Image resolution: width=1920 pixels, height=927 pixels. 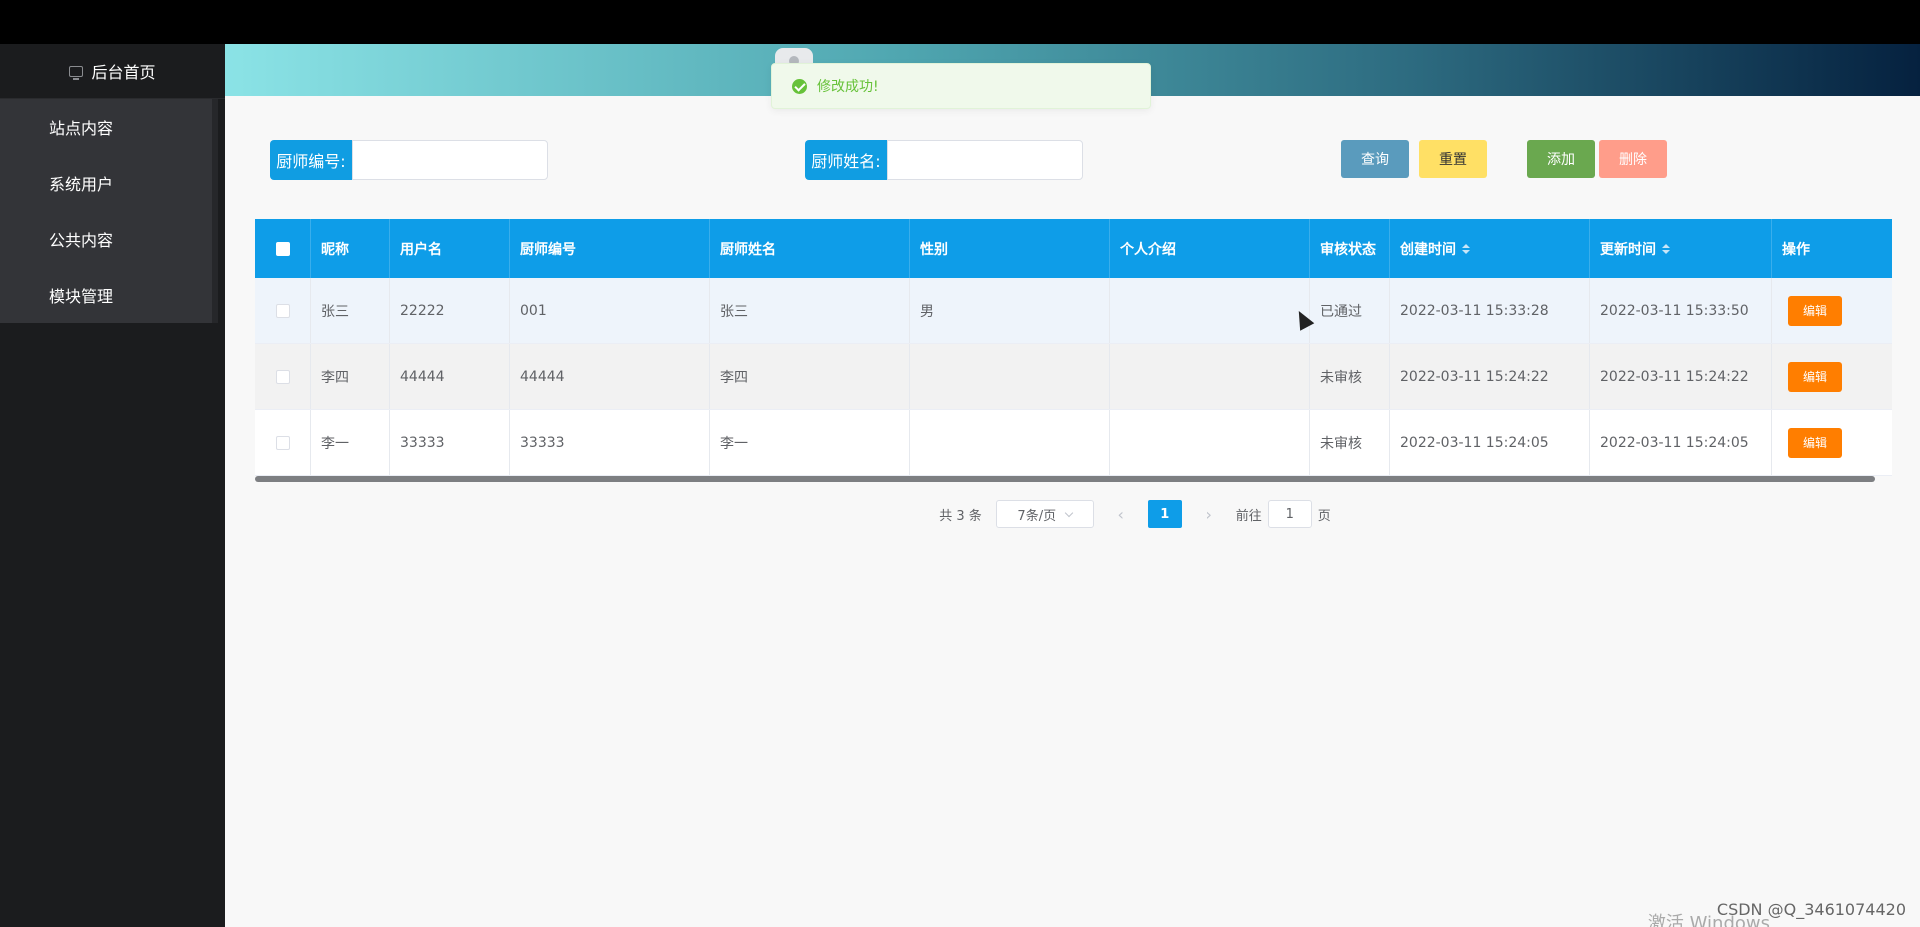 What do you see at coordinates (81, 128) in the screenshot?
I see `sidebar-item-label: 站点内容` at bounding box center [81, 128].